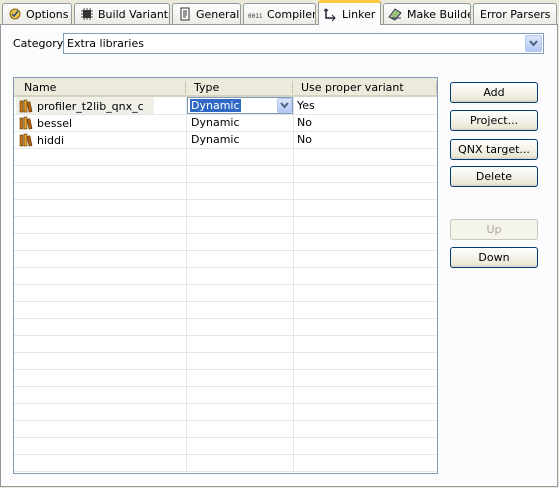  What do you see at coordinates (215, 105) in the screenshot?
I see `type-selected-value: Dynamic` at bounding box center [215, 105].